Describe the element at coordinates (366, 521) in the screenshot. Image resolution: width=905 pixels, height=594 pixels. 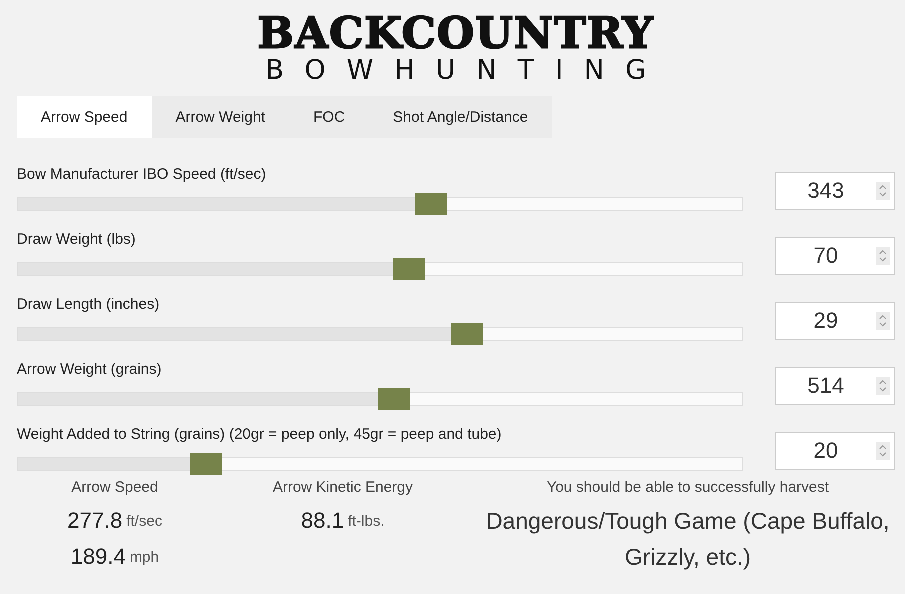
I see `result-unit: ft-lbs.` at that location.